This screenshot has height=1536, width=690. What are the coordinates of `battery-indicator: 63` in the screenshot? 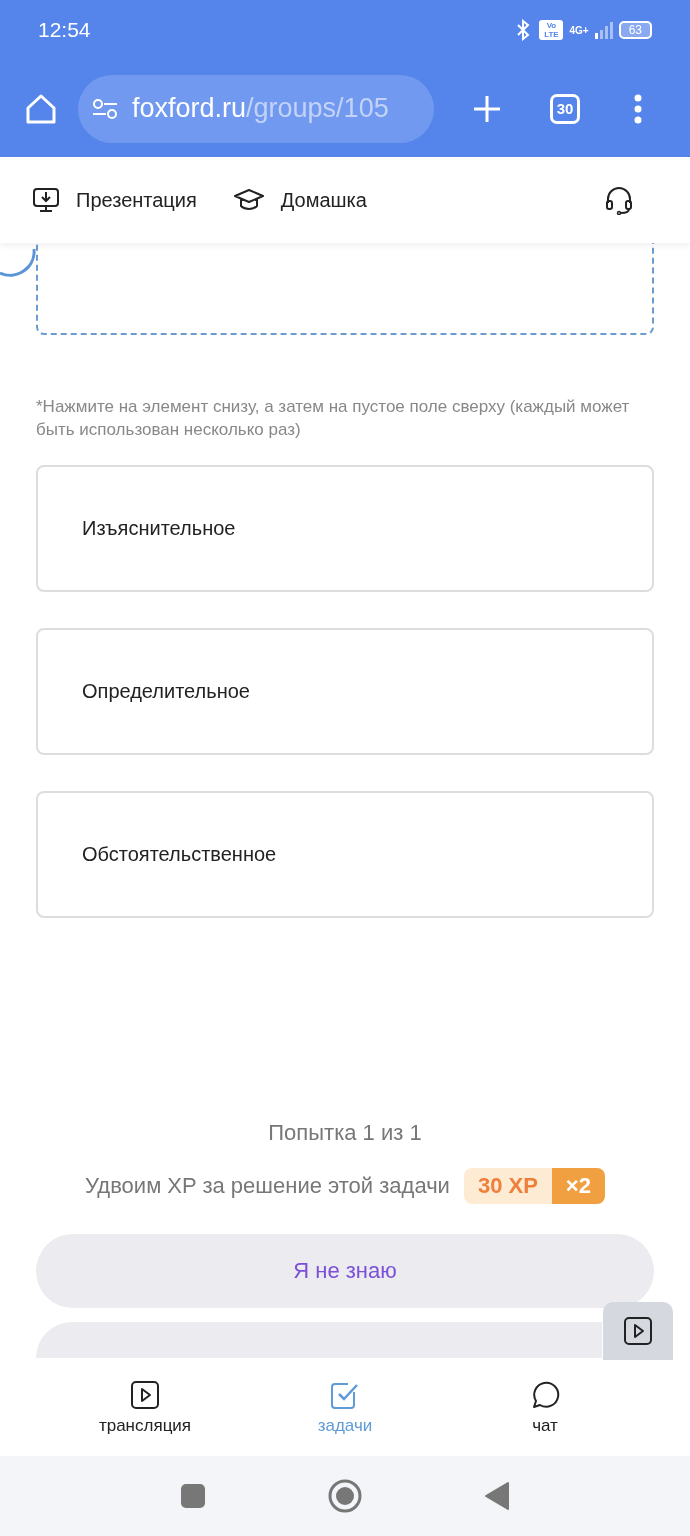 It's located at (635, 30).